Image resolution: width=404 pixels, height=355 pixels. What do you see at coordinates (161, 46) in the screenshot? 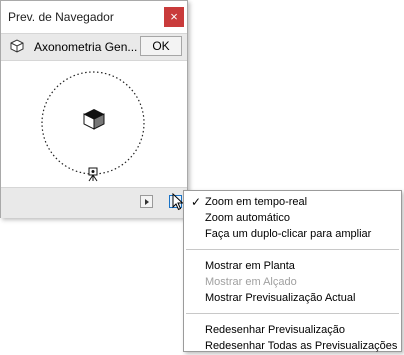
I see `ok-button: OK` at bounding box center [161, 46].